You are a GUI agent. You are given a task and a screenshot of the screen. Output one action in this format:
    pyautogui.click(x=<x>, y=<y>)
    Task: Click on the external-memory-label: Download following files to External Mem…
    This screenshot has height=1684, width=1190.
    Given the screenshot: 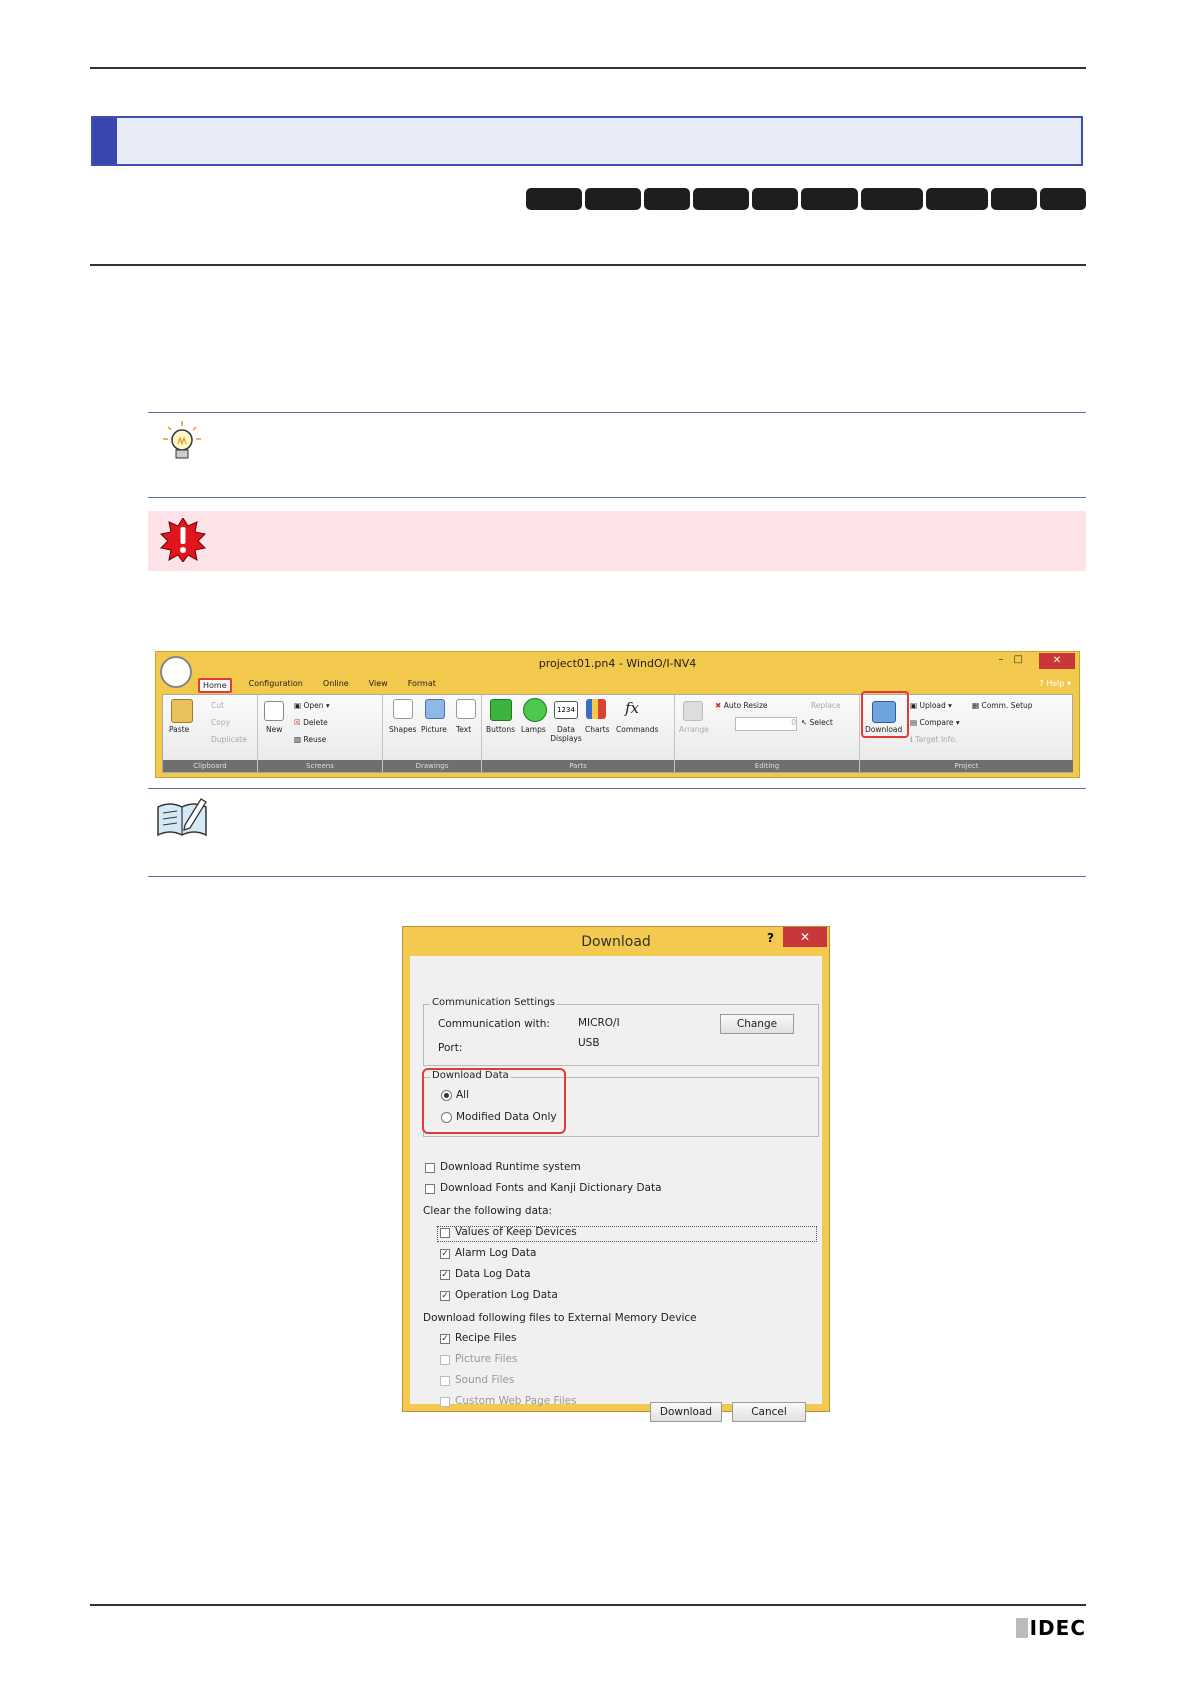 What is the action you would take?
    pyautogui.click(x=560, y=1318)
    